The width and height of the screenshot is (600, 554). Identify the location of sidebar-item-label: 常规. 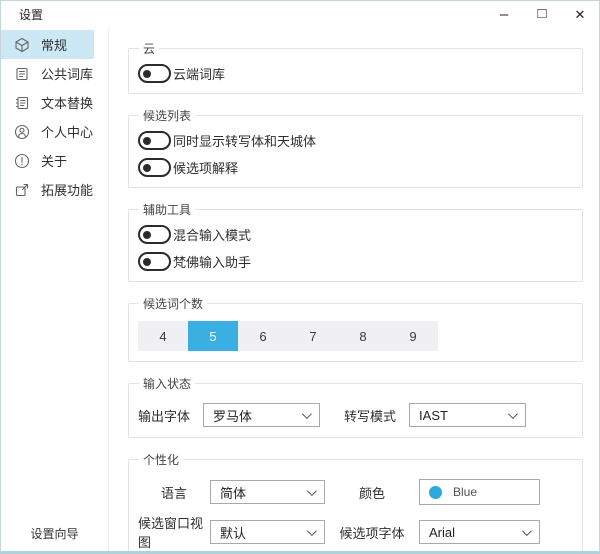
(54, 45).